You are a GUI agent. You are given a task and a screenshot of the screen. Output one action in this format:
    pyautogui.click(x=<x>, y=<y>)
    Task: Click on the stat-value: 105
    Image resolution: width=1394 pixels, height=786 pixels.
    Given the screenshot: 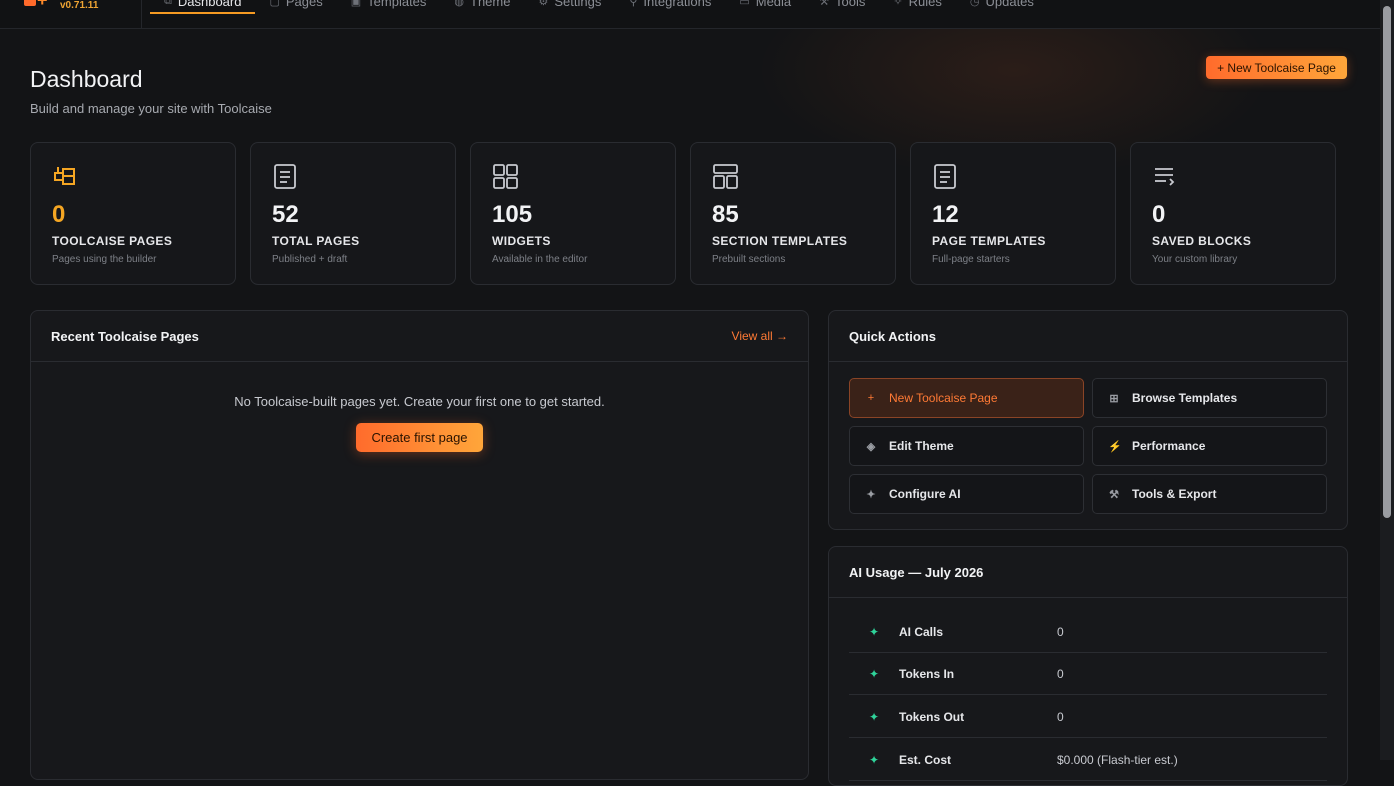 What is the action you would take?
    pyautogui.click(x=512, y=214)
    